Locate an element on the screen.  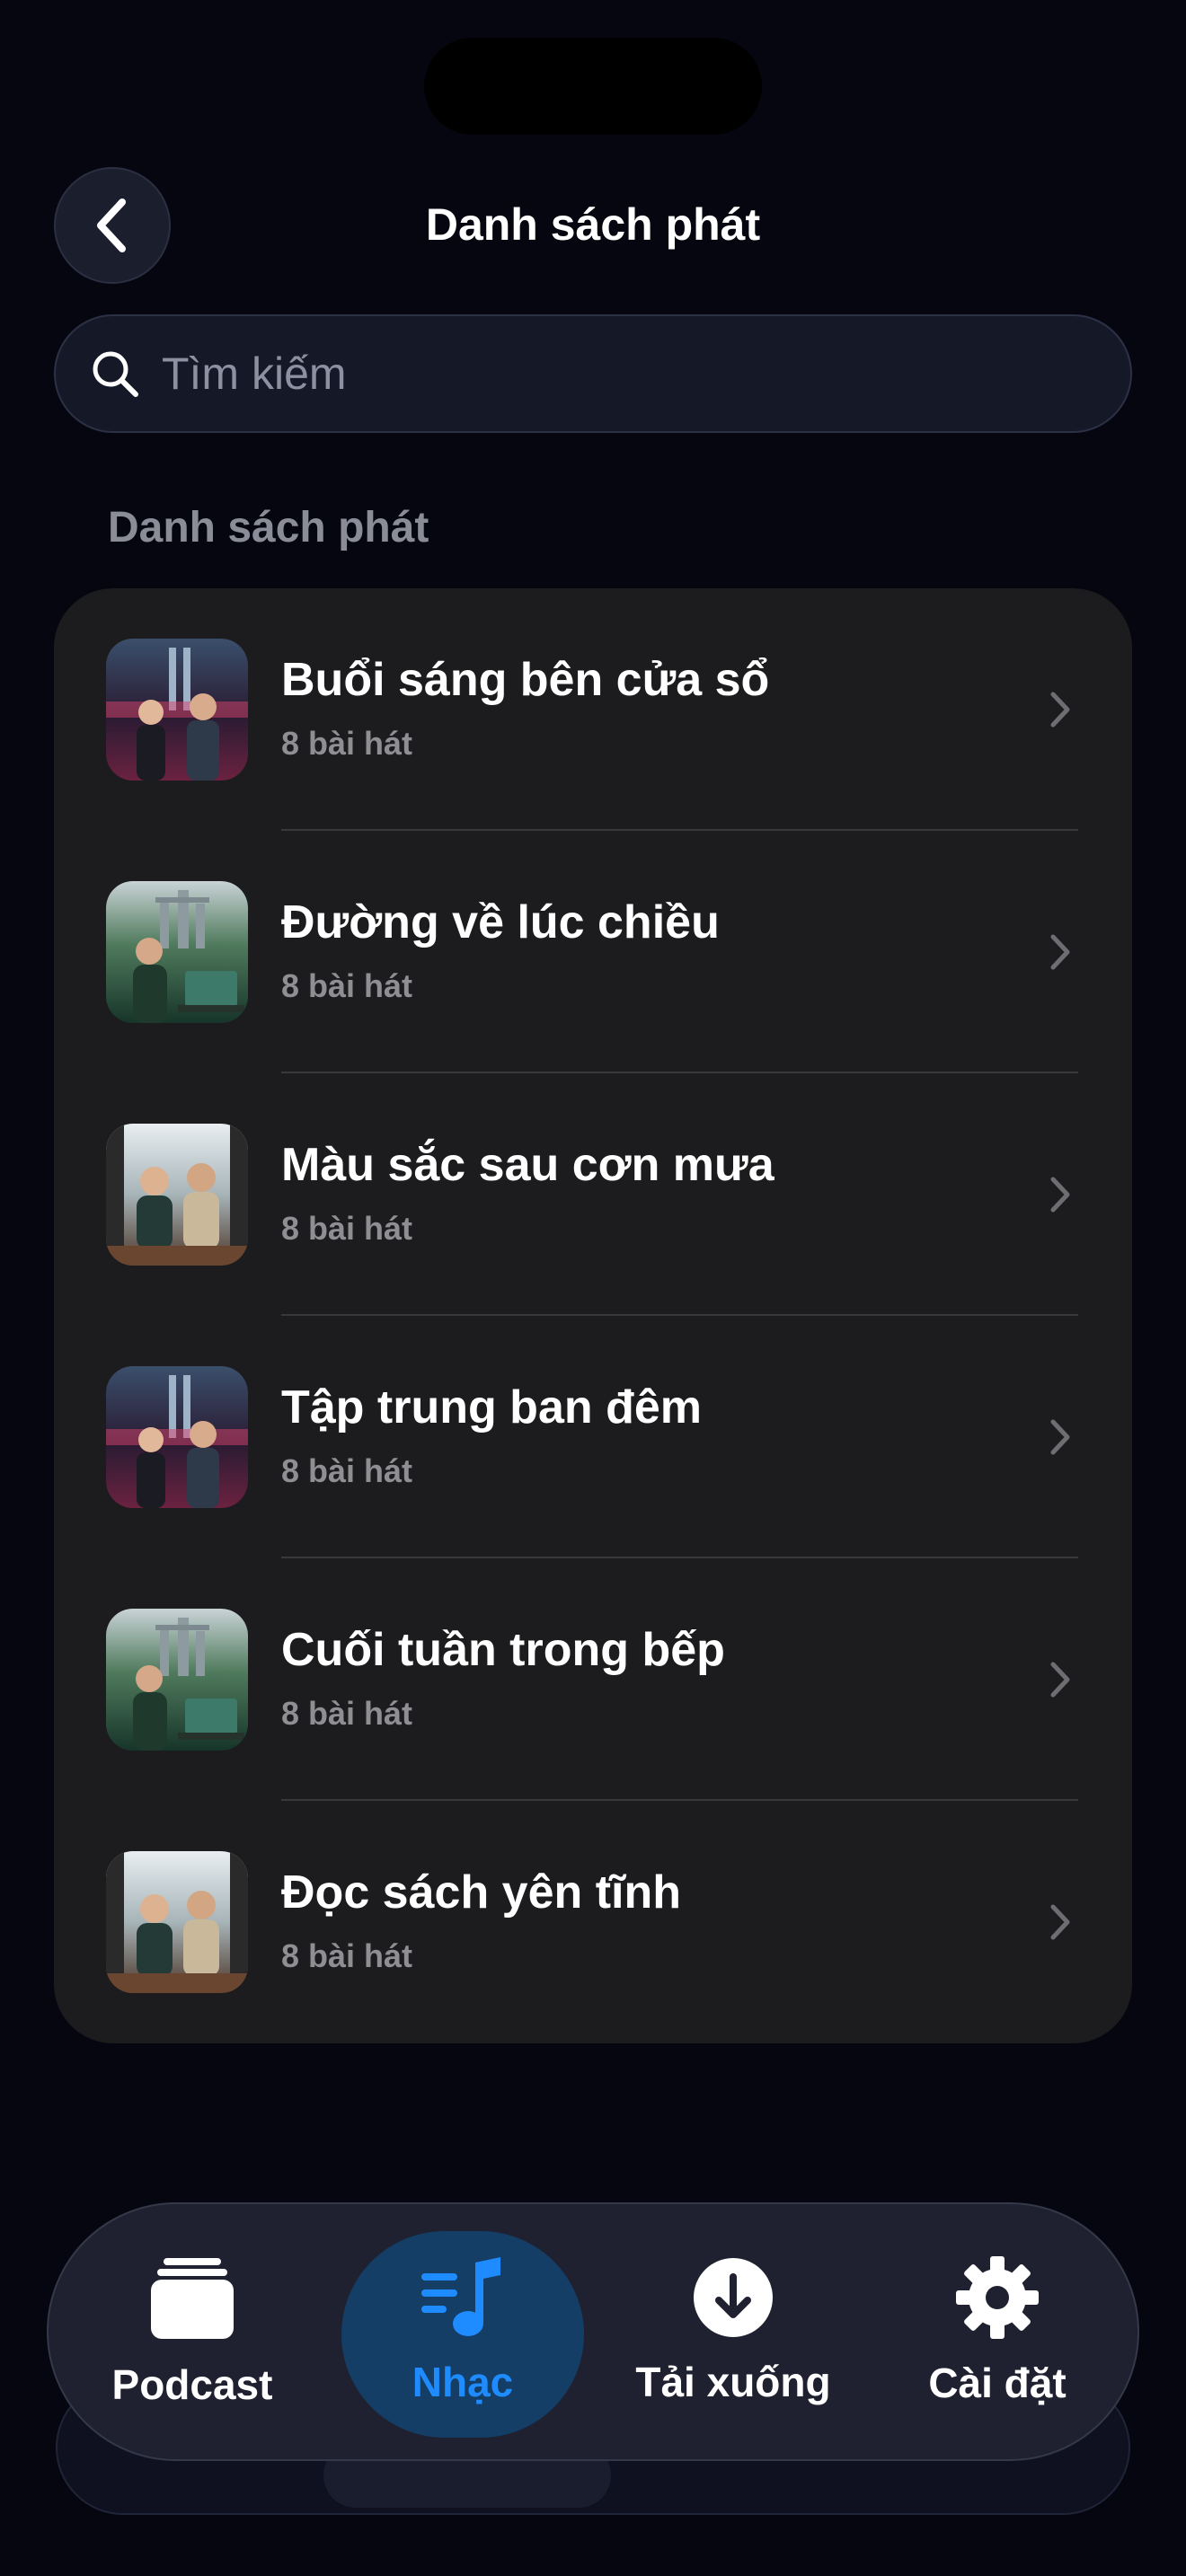
tab-downloads: Tải xuống is located at coordinates (733, 2331).